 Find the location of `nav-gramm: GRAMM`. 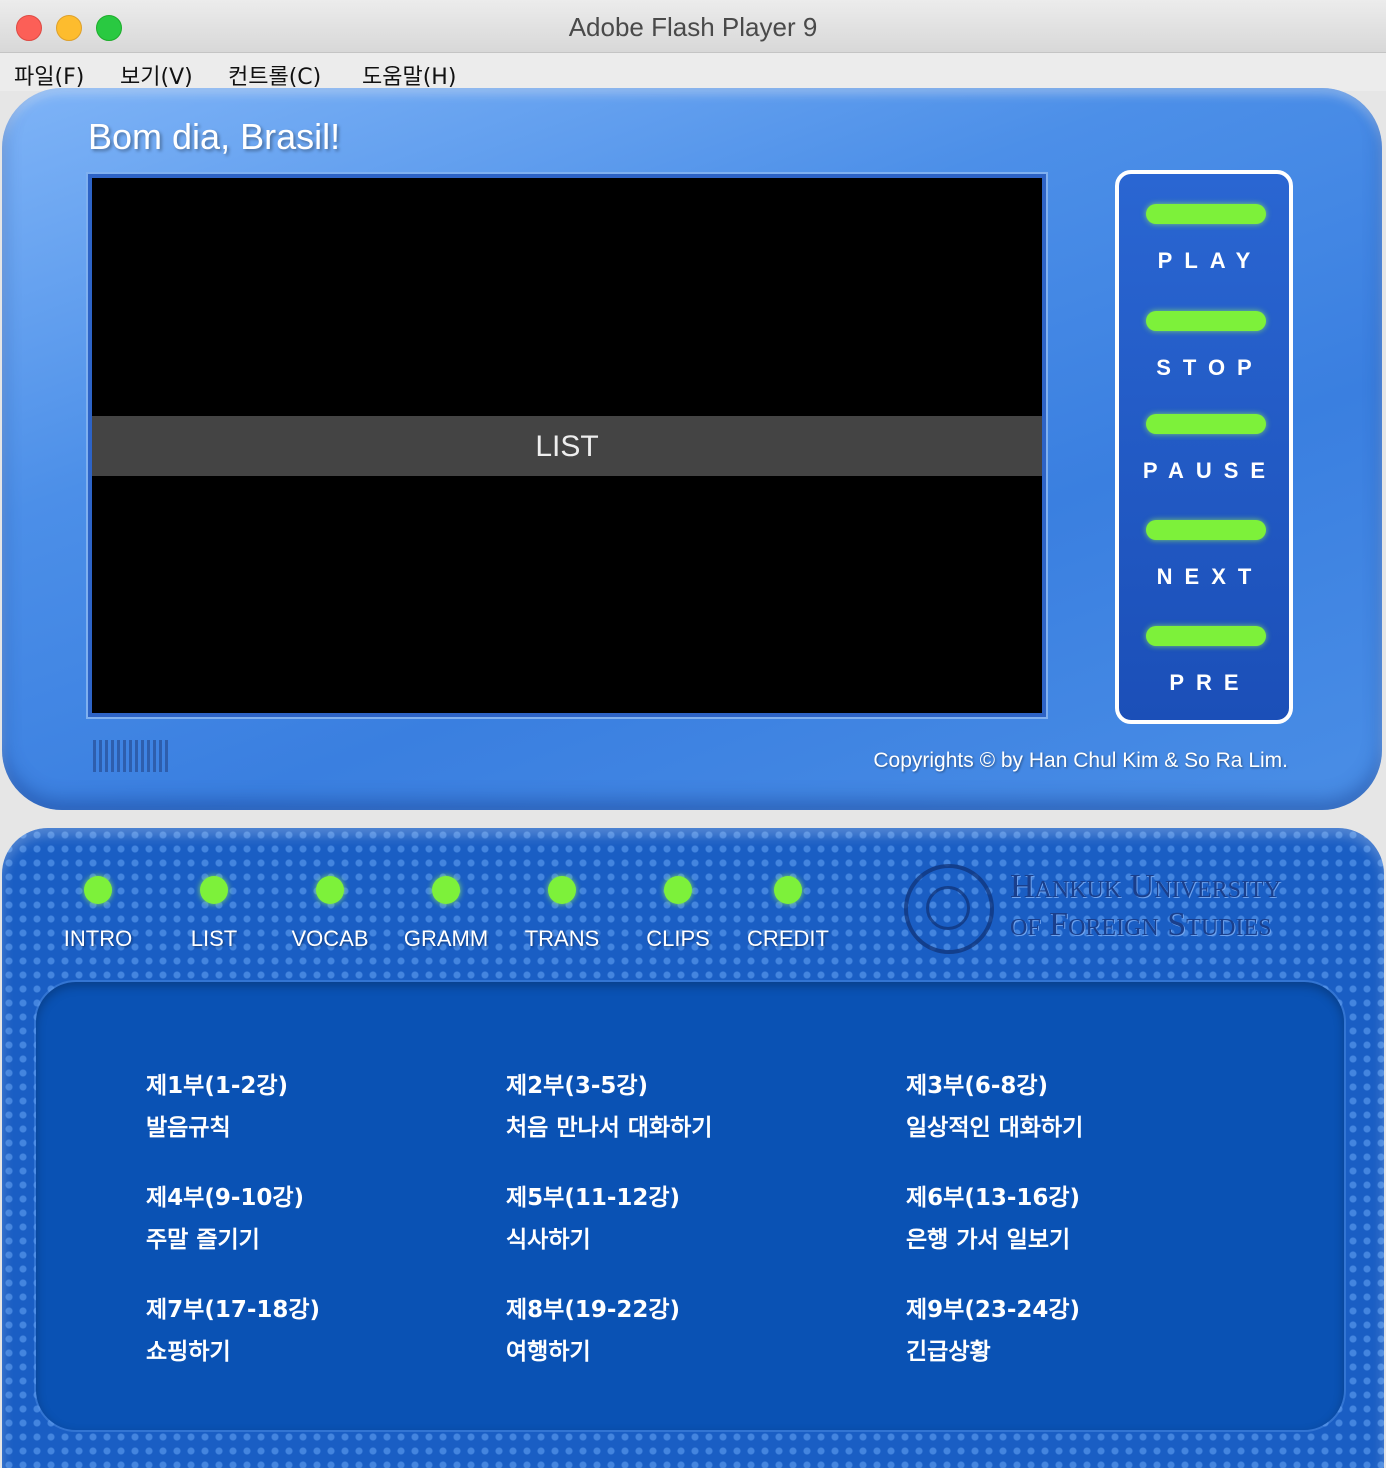

nav-gramm: GRAMM is located at coordinates (446, 916).